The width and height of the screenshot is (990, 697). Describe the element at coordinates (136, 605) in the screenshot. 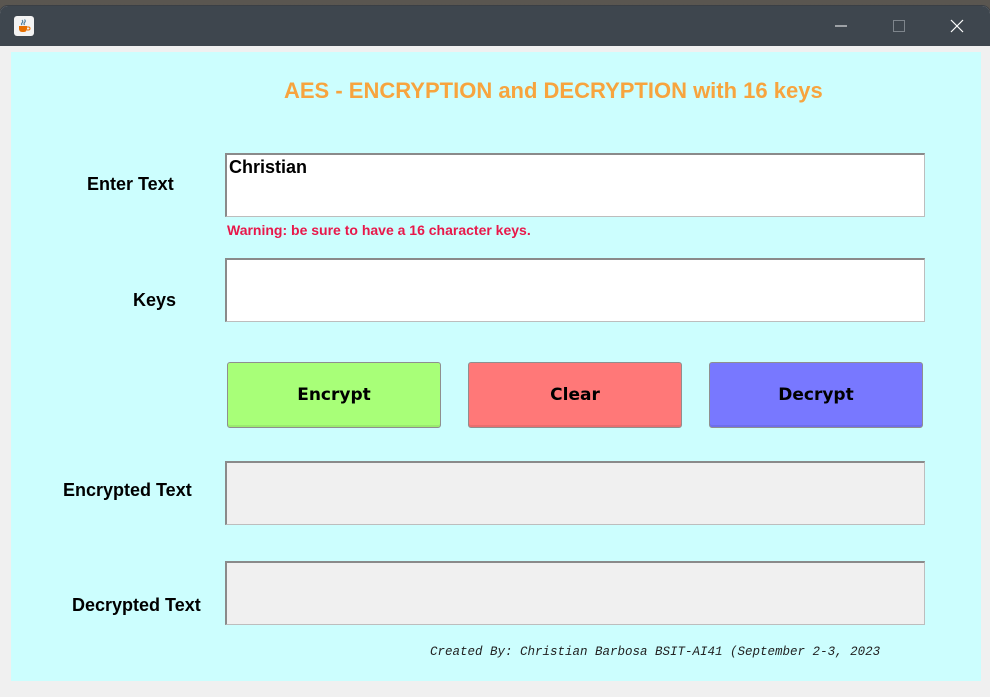

I see `decrypted-text-label: Decrypted Text` at that location.